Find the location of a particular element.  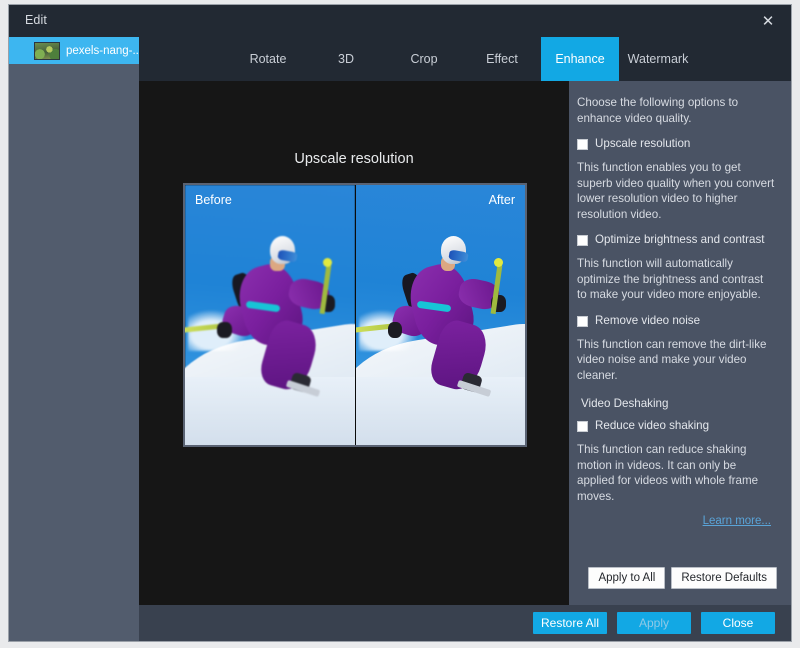

preview-after-half: After is located at coordinates (439, 315).